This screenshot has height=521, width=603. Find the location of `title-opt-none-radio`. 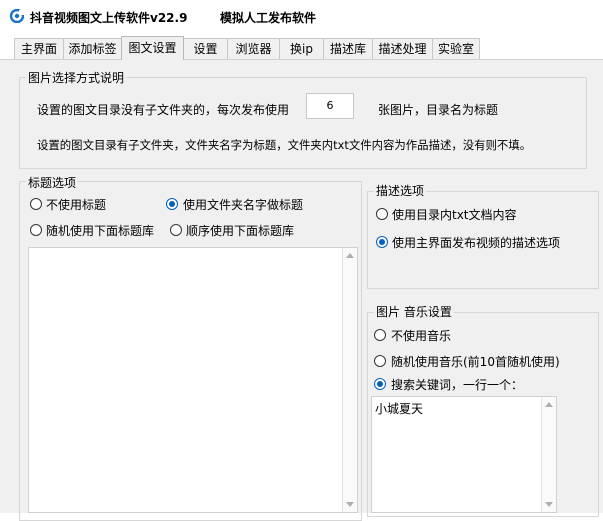

title-opt-none-radio is located at coordinates (36, 204).